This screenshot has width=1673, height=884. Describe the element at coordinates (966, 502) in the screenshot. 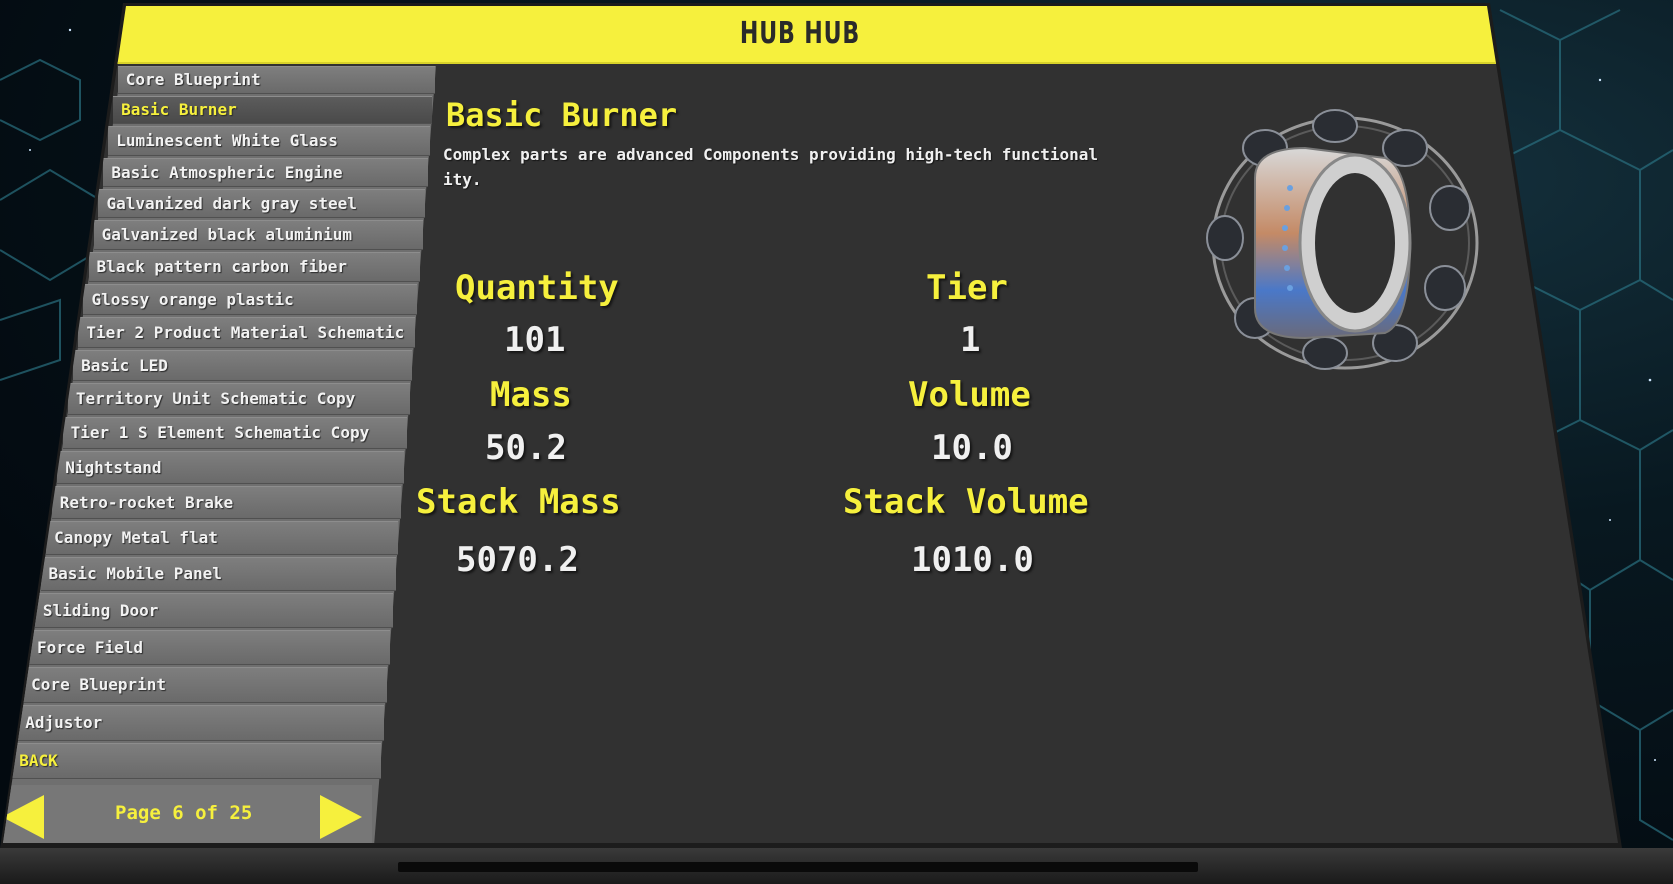

I see `stack-volume-label: Stack Volume` at that location.